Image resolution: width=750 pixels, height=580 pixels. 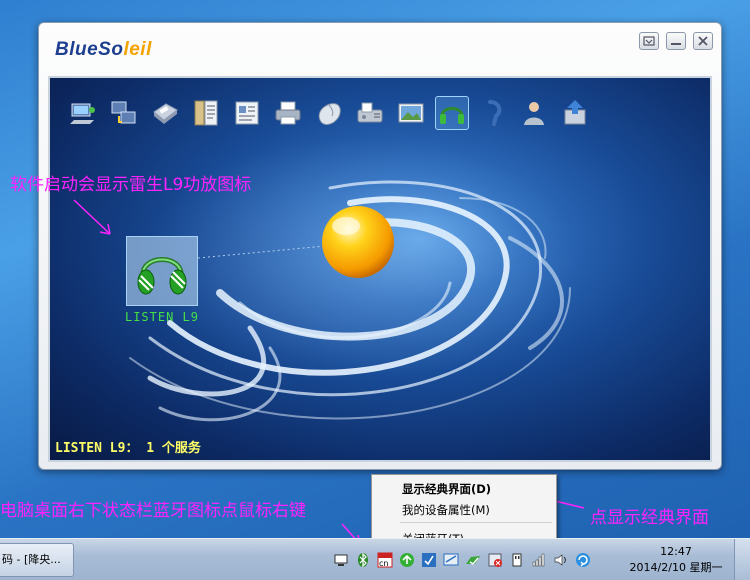 What do you see at coordinates (383, 563) in the screenshot?
I see `svg-text: cn` at bounding box center [383, 563].